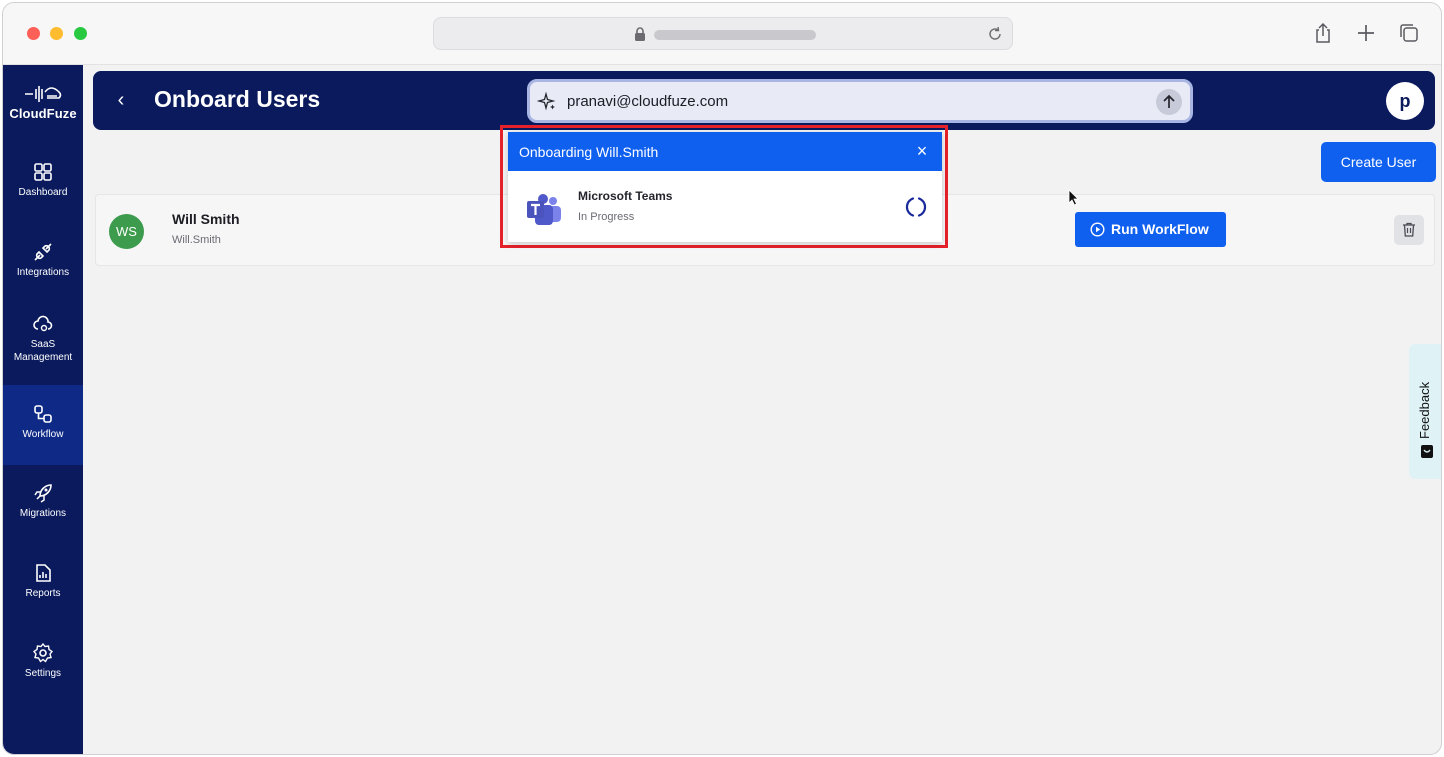 Image resolution: width=1444 pixels, height=757 pixels. Describe the element at coordinates (546, 101) in the screenshot. I see `sparkle-icon` at that location.